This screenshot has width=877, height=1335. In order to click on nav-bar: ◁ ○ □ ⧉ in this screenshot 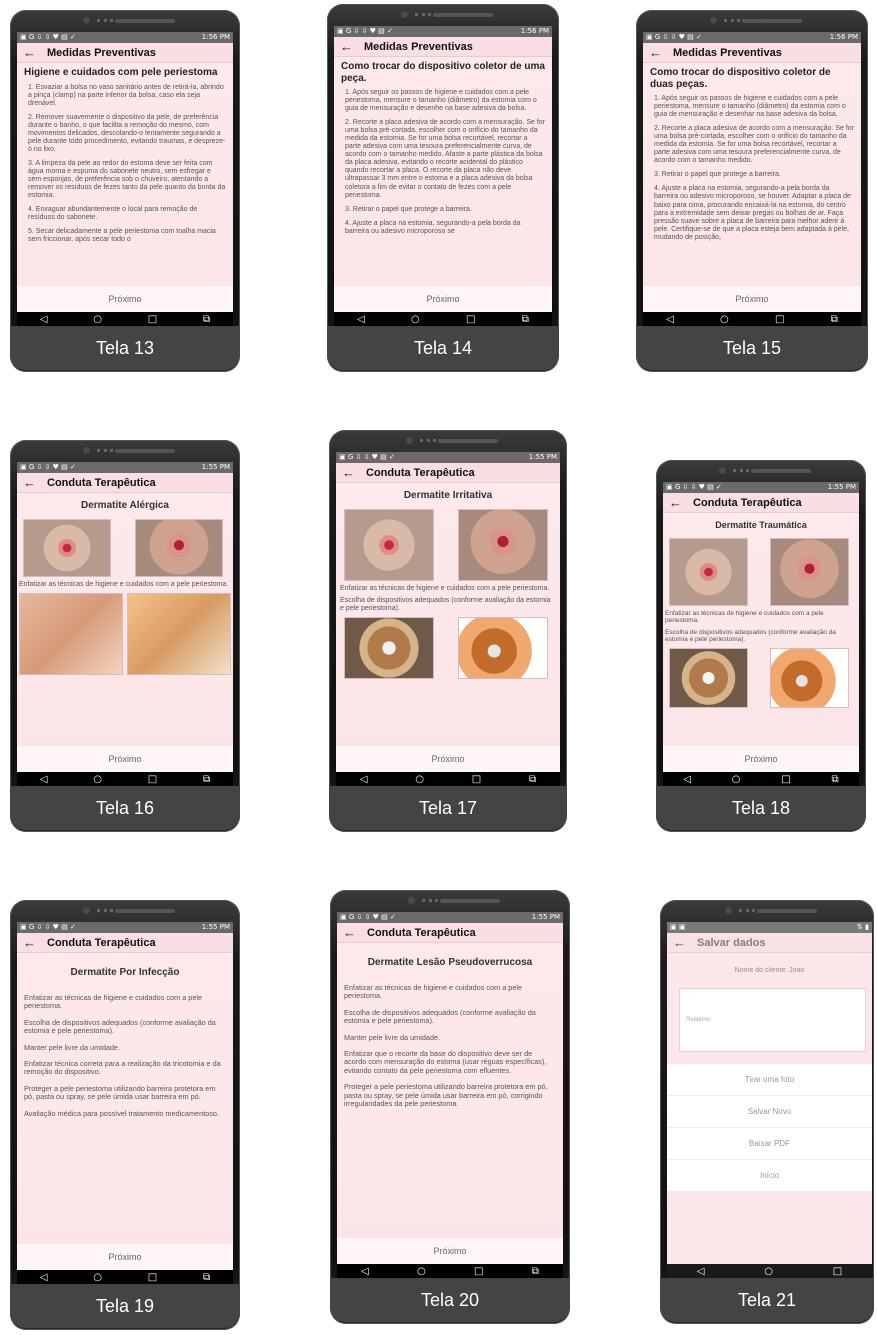, I will do `click(450, 1271)`.